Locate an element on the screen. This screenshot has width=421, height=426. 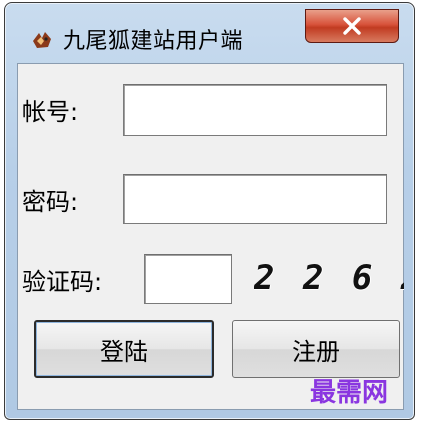
account-input is located at coordinates (255, 110).